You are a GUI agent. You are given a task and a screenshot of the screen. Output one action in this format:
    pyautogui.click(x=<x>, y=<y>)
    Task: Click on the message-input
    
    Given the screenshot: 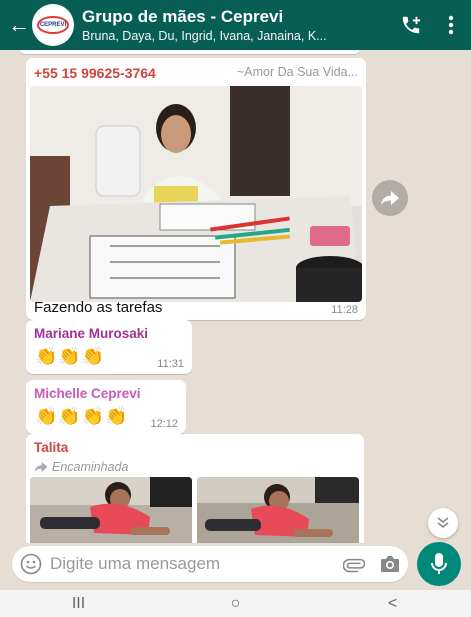 What is the action you would take?
    pyautogui.click(x=193, y=564)
    